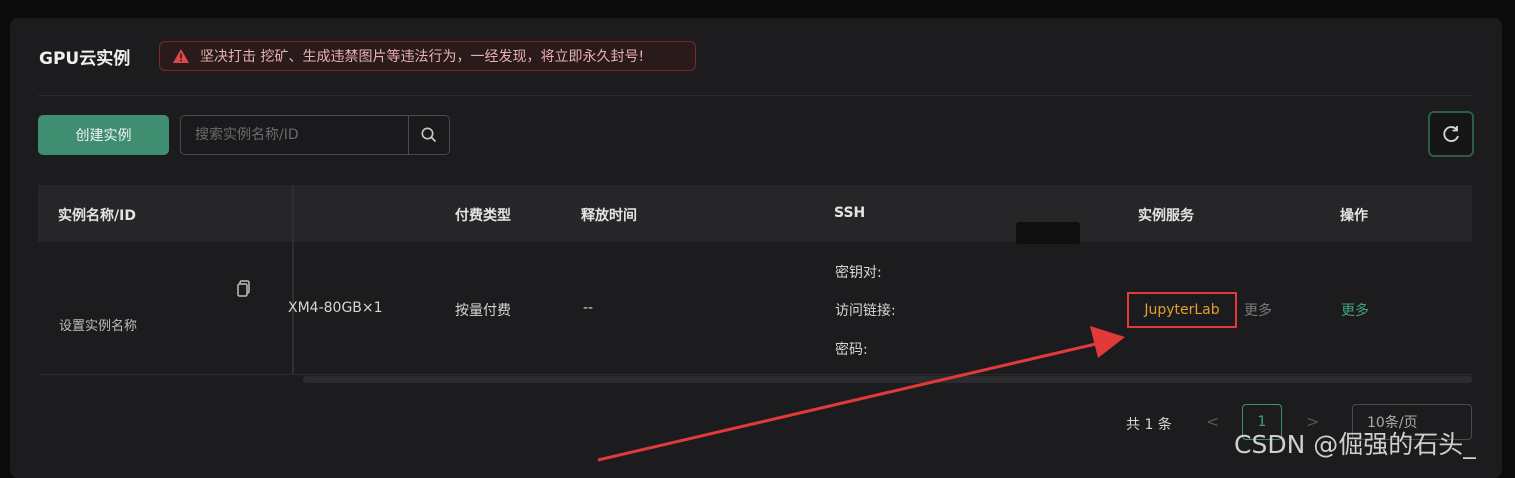 The height and width of the screenshot is (478, 1515). I want to click on page-title: GPU云实例, so click(85, 59).